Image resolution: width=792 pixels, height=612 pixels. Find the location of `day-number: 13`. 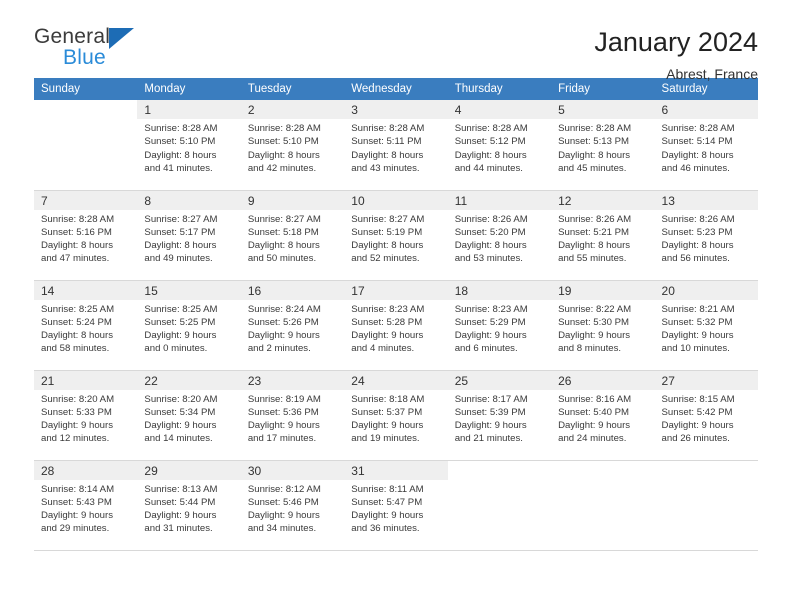

day-number: 13 is located at coordinates (706, 200).